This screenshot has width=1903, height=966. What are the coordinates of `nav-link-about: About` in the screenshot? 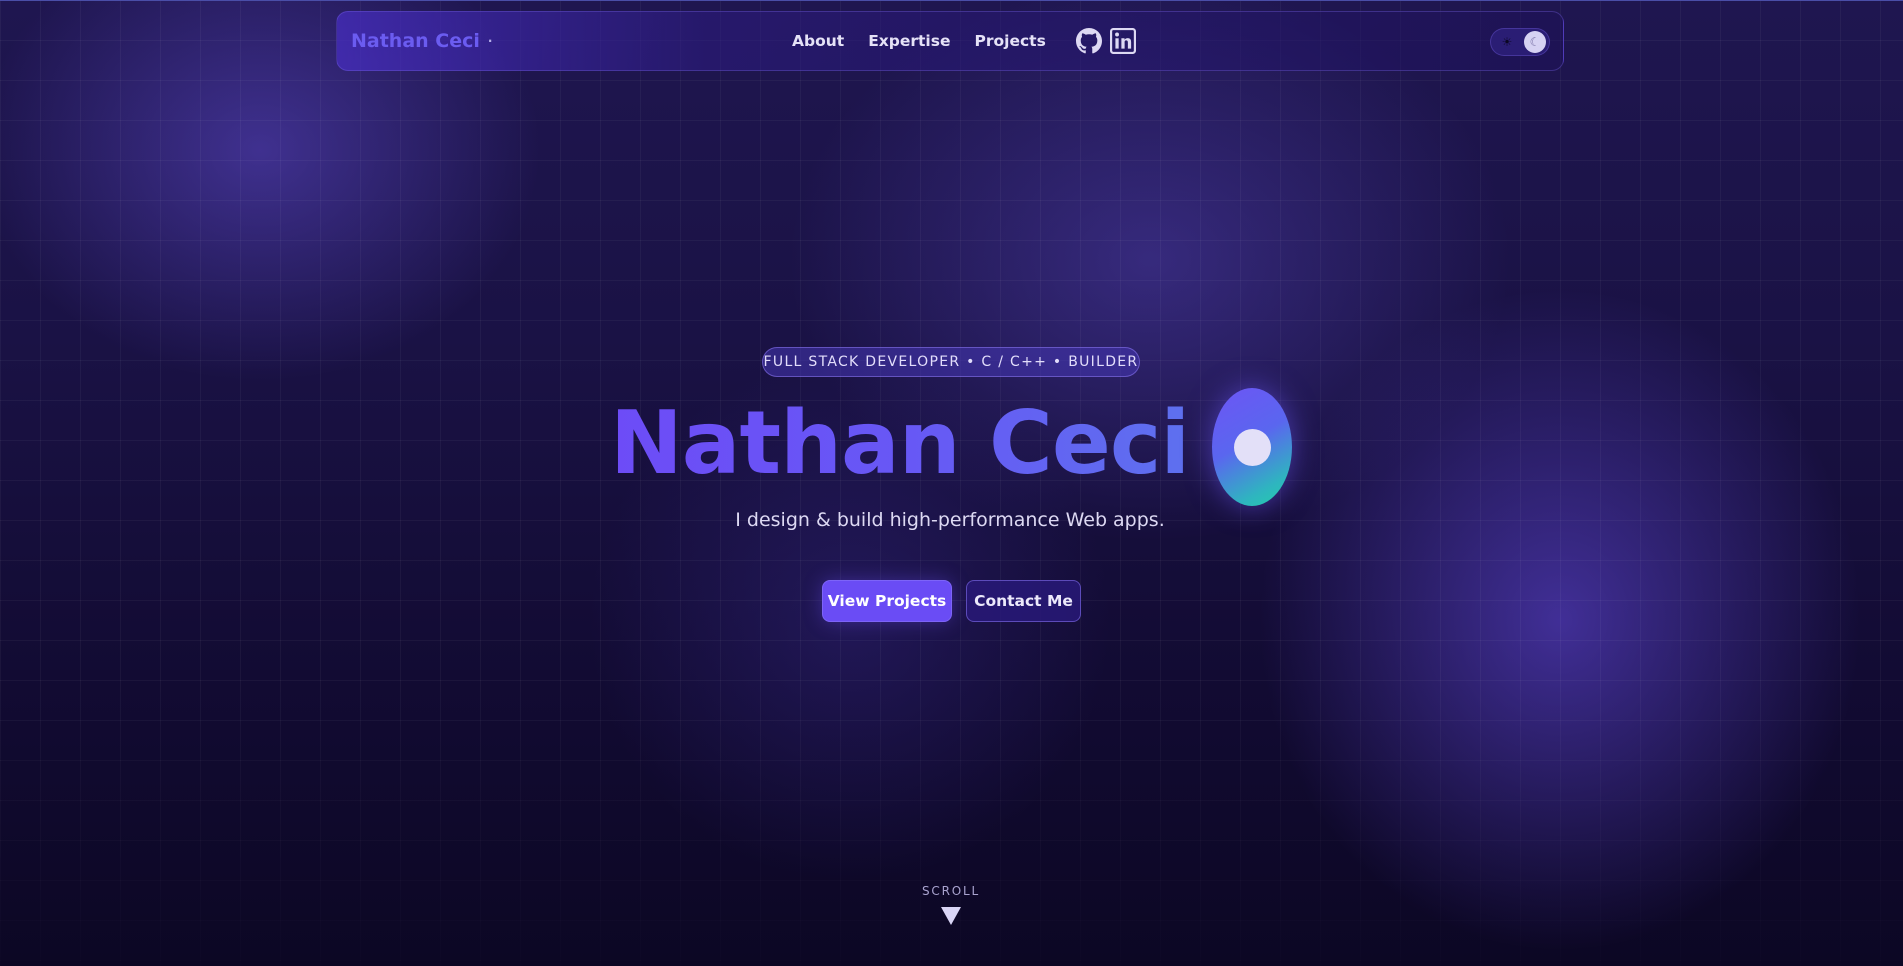 It's located at (818, 41).